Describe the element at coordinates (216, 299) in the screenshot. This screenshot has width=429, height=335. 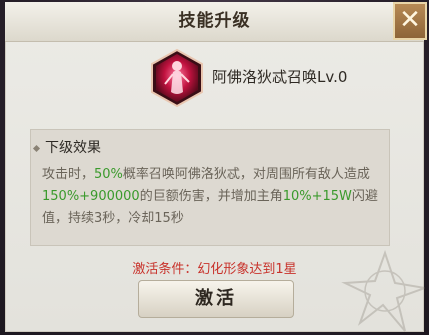
I see `activate-button: 激活` at that location.